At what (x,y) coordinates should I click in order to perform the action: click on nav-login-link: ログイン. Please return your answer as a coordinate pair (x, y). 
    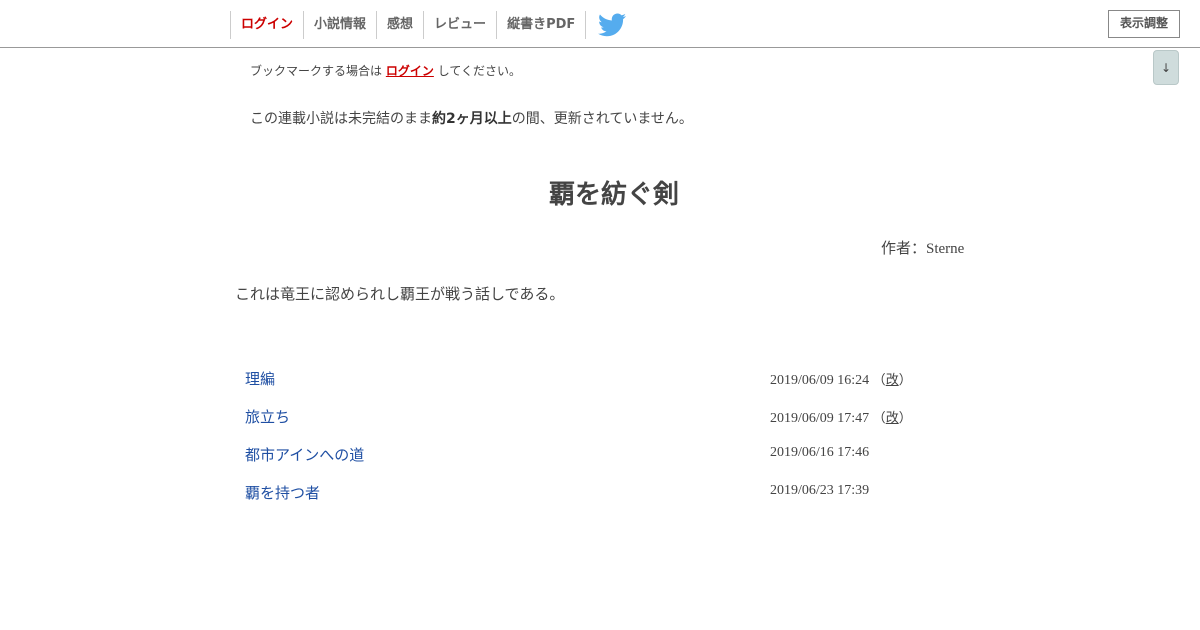
    Looking at the image, I should click on (266, 25).